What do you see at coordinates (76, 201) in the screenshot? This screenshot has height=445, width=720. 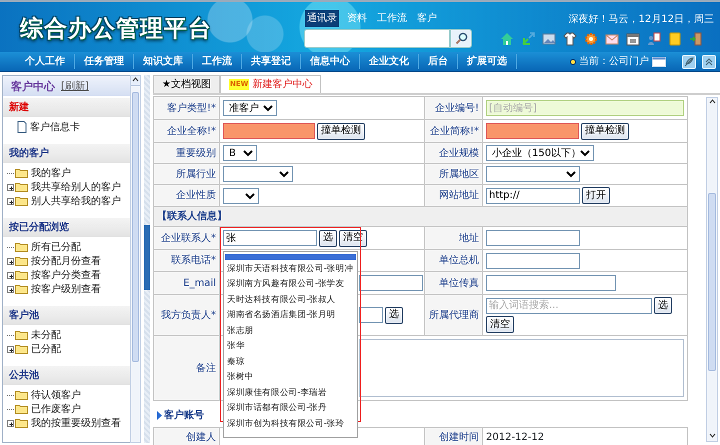 I see `tree-item-label: 别人共享给我的客户` at bounding box center [76, 201].